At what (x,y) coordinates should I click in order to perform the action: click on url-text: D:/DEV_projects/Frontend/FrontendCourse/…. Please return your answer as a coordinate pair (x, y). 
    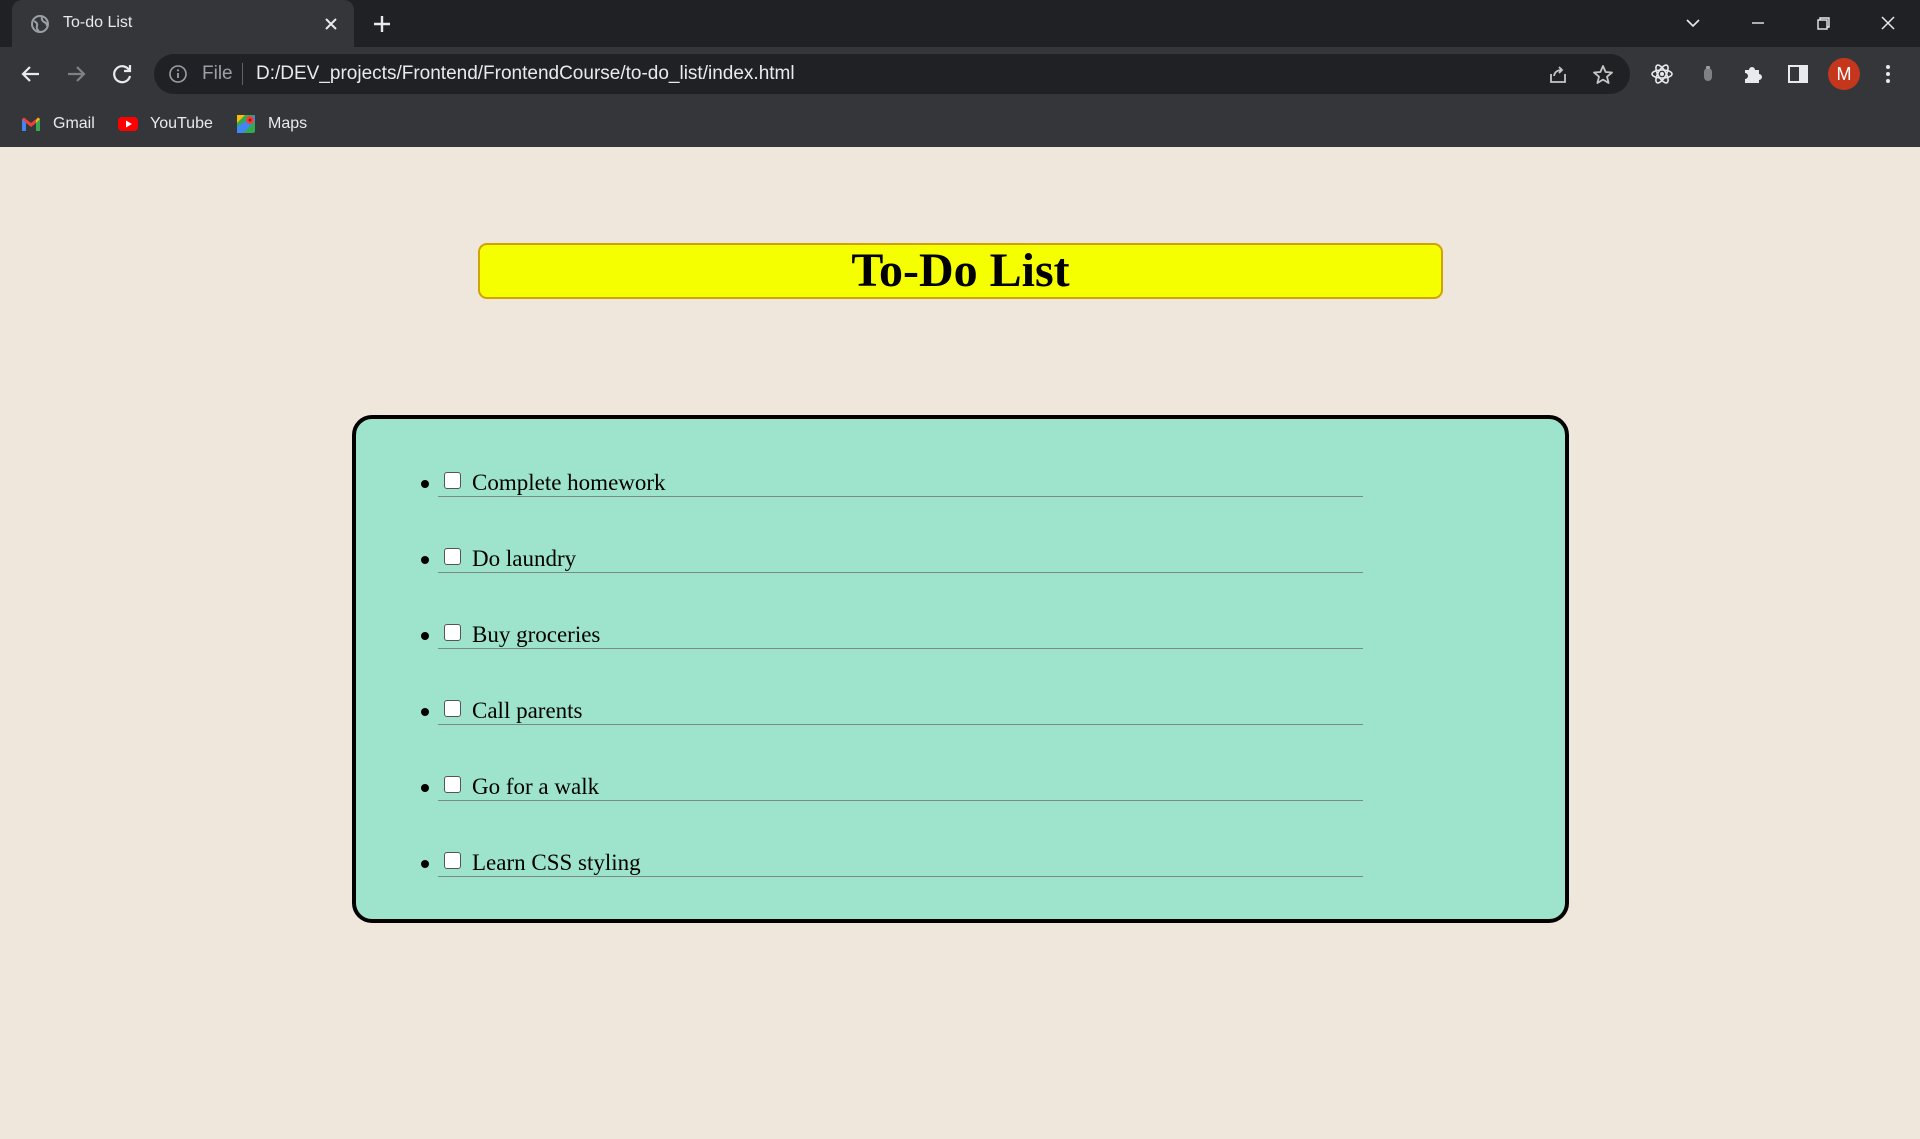
    Looking at the image, I should click on (525, 74).